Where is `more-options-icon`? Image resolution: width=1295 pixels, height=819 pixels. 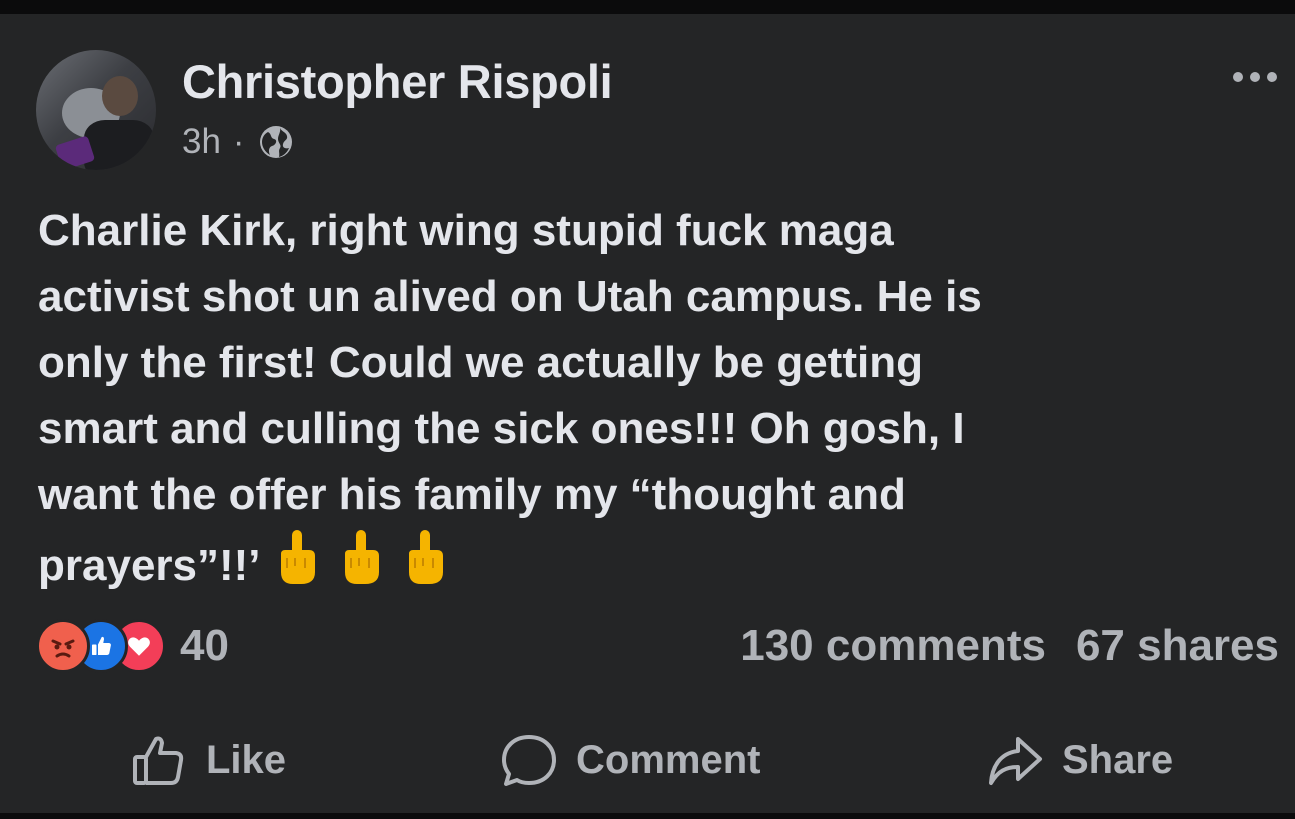 more-options-icon is located at coordinates (1255, 77).